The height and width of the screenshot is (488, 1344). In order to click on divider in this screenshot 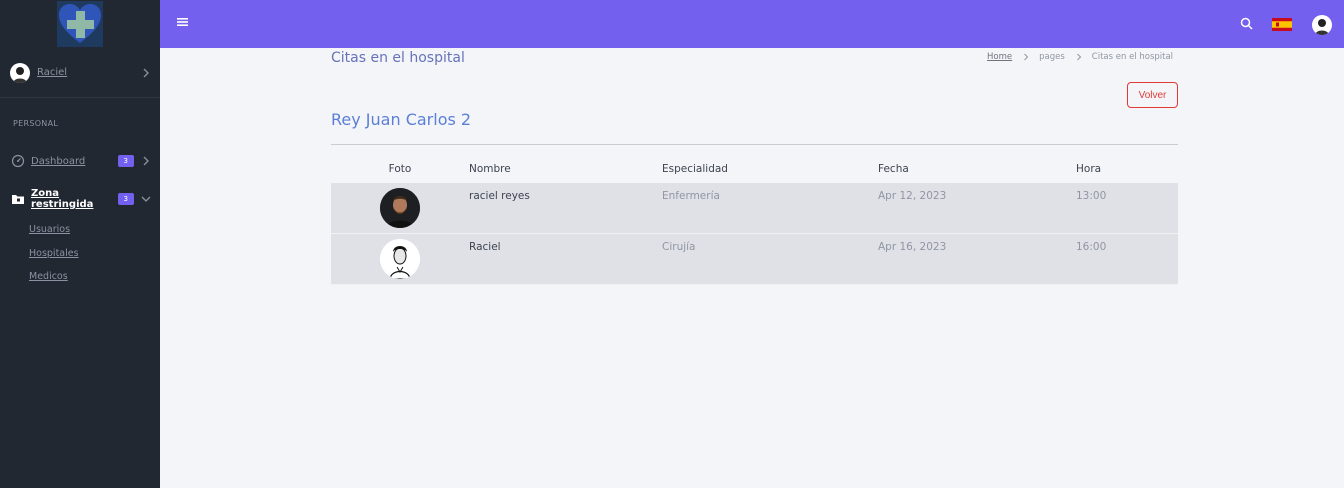, I will do `click(754, 144)`.